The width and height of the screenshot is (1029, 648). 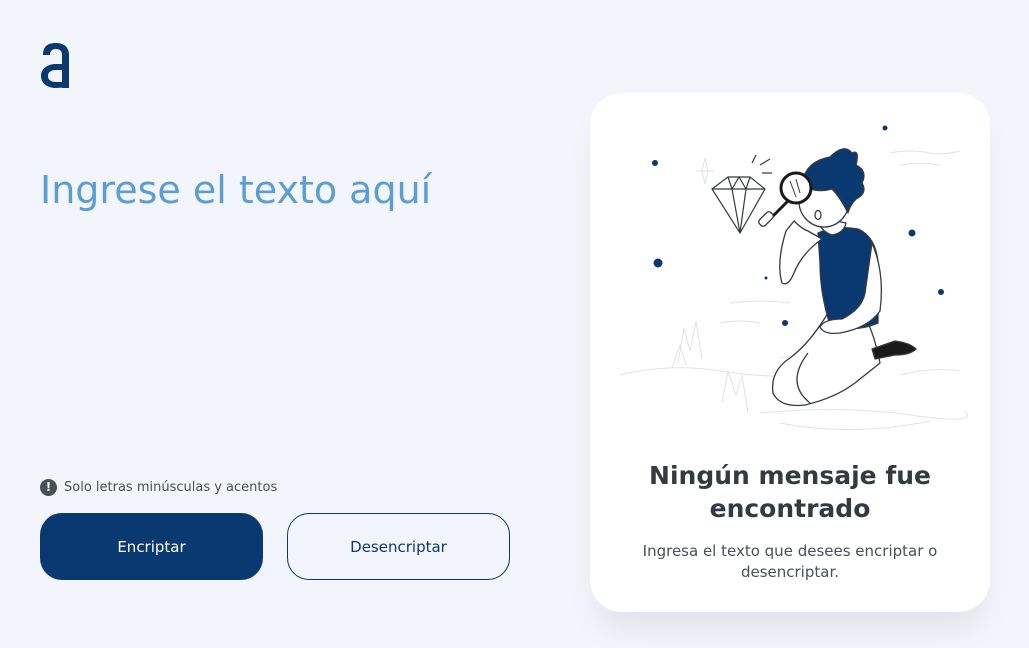 I want to click on empty-state-title: Ningún mensaje fue encontrado, so click(x=790, y=492).